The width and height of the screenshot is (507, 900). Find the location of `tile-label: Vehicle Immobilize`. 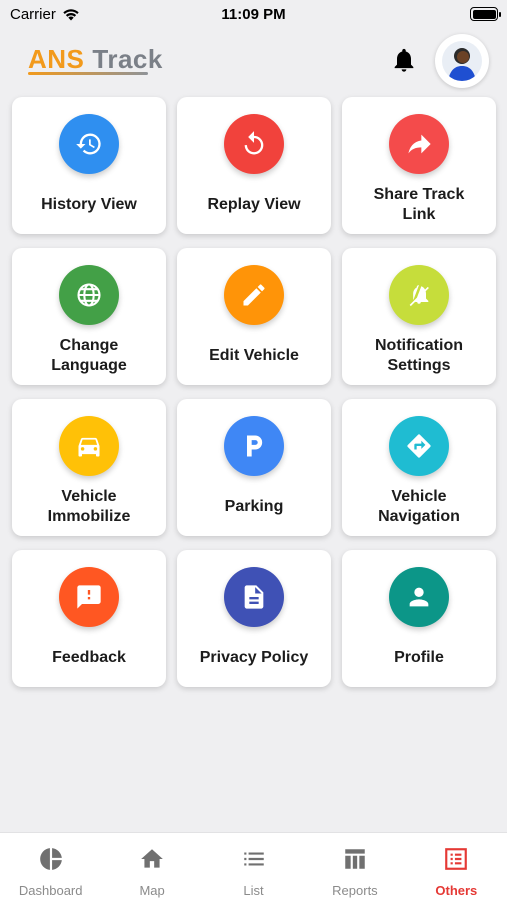

tile-label: Vehicle Immobilize is located at coordinates (89, 506).